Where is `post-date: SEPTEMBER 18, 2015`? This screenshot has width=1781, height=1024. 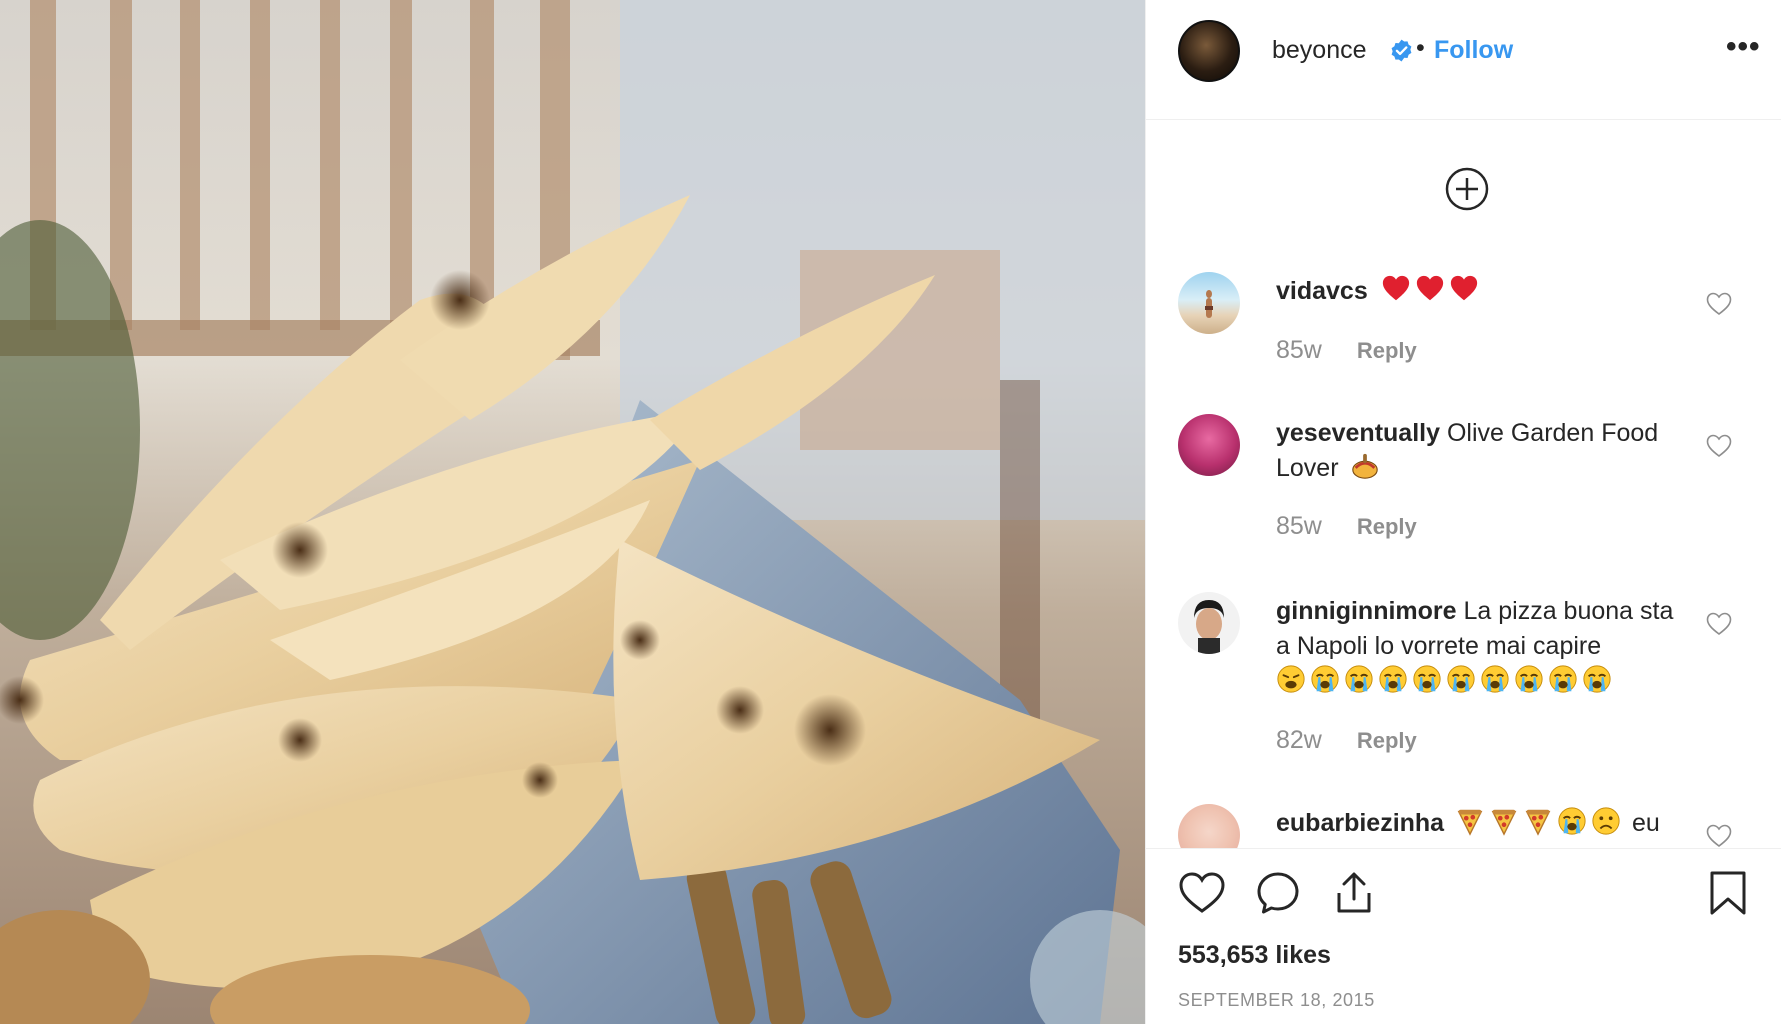
post-date: SEPTEMBER 18, 2015 is located at coordinates (1276, 1000).